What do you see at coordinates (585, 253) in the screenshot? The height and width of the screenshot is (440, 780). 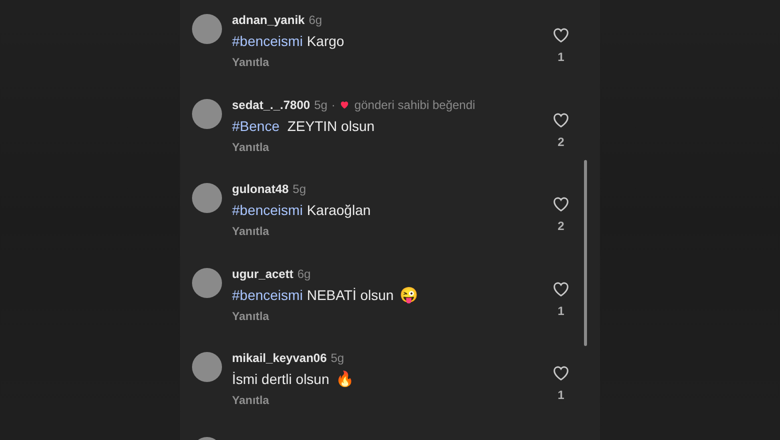 I see `scrollbar` at bounding box center [585, 253].